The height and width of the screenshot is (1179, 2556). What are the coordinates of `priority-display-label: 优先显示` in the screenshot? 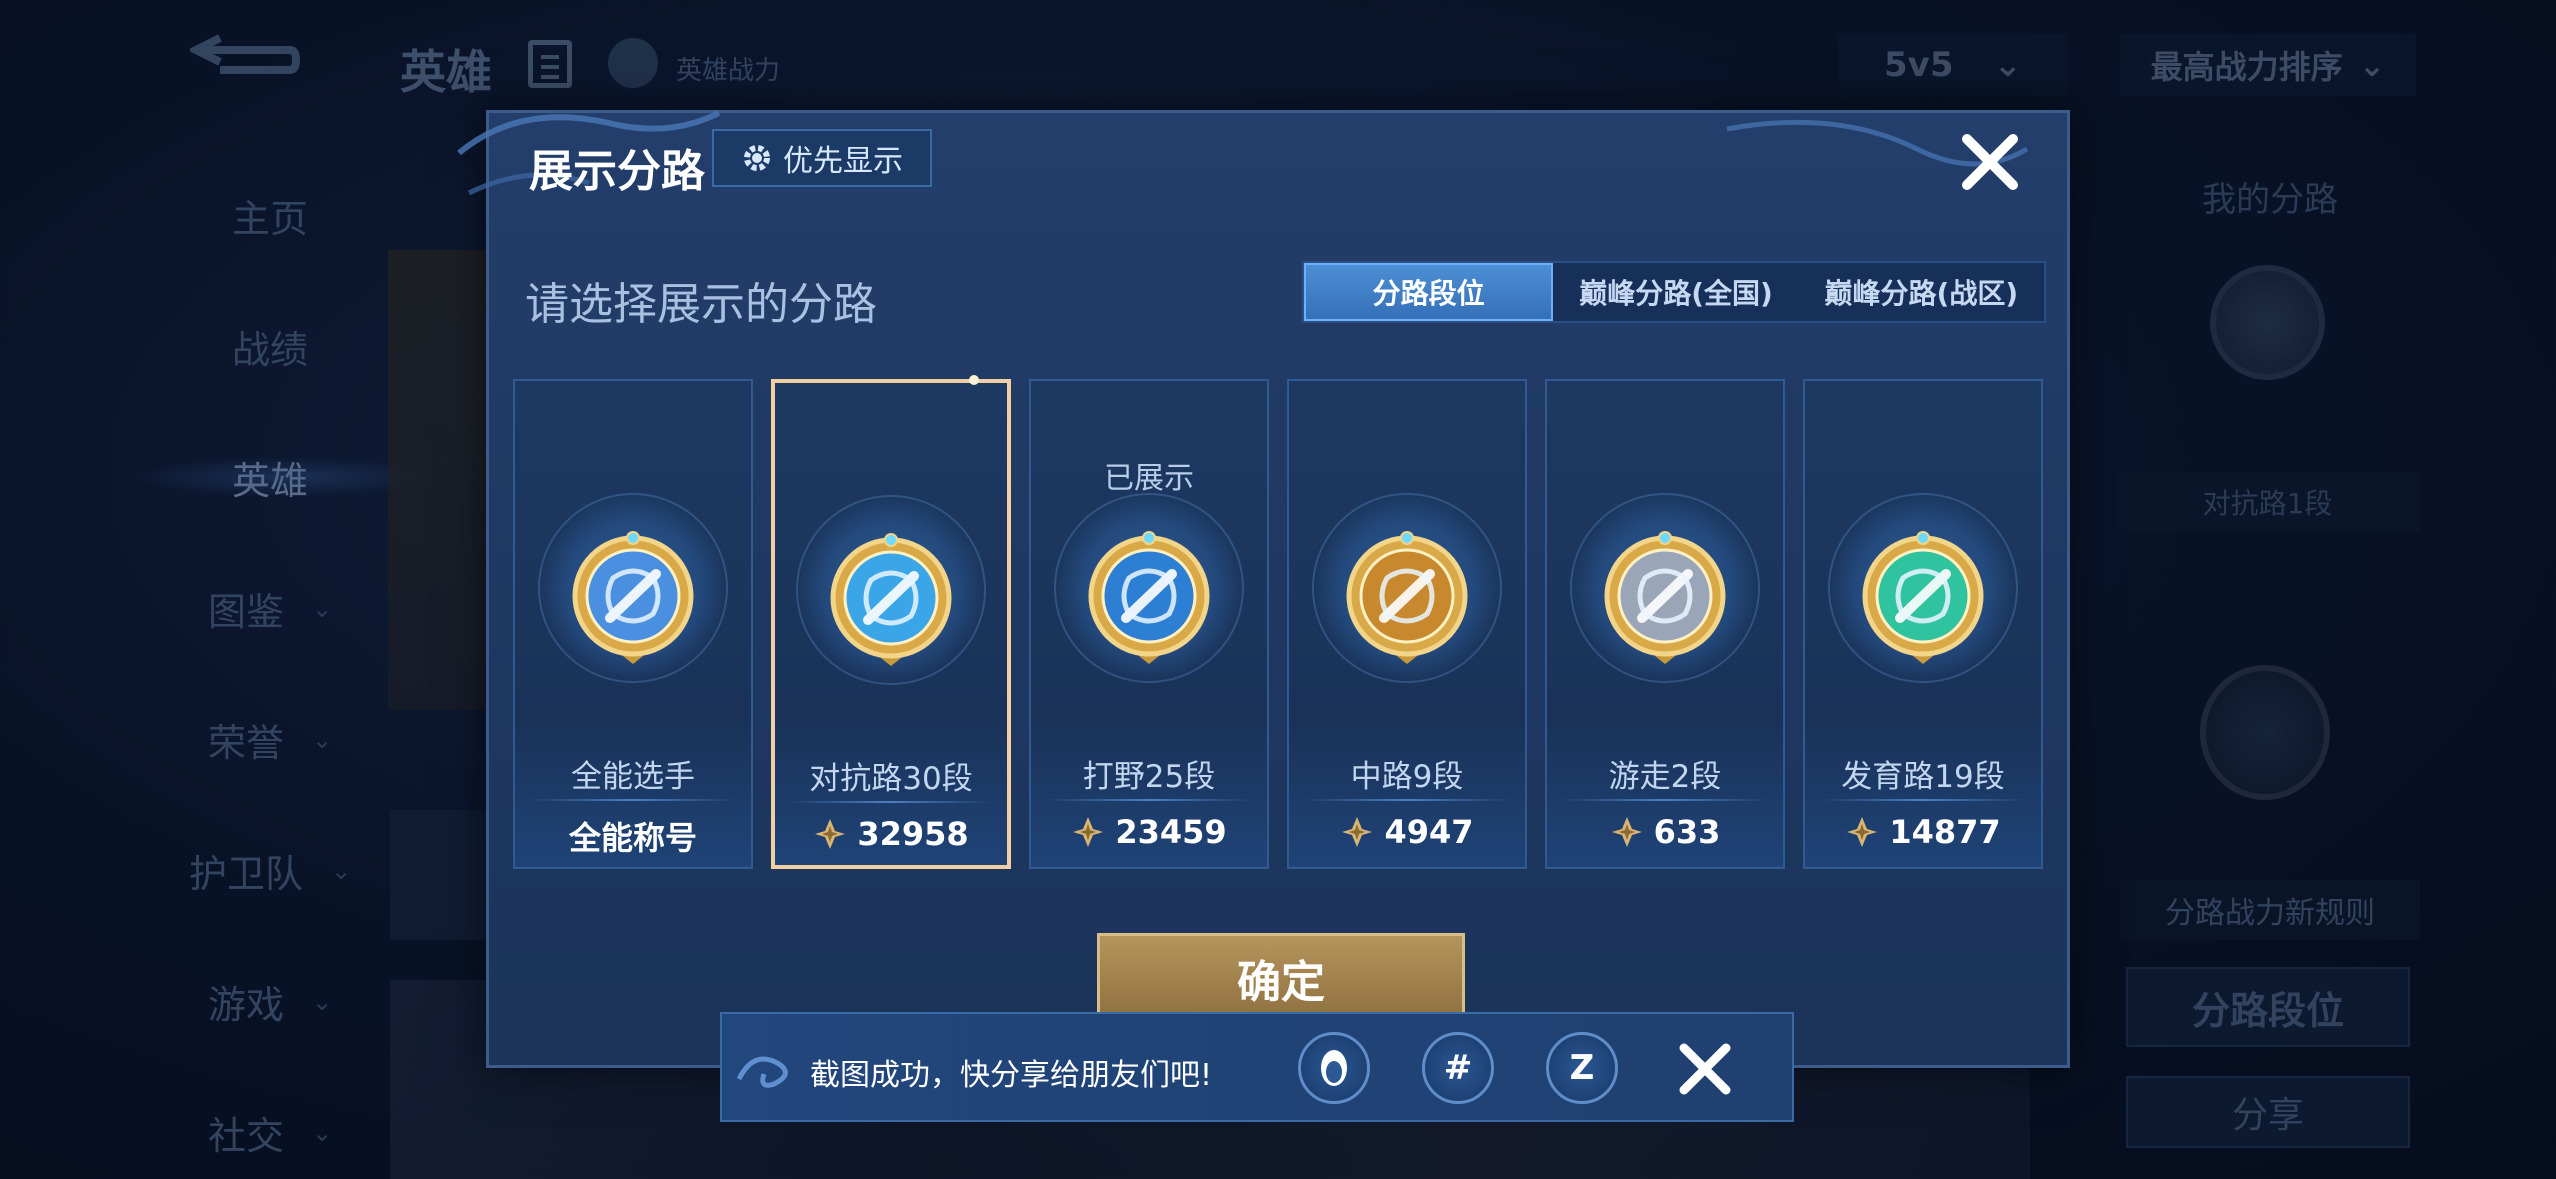 It's located at (843, 161).